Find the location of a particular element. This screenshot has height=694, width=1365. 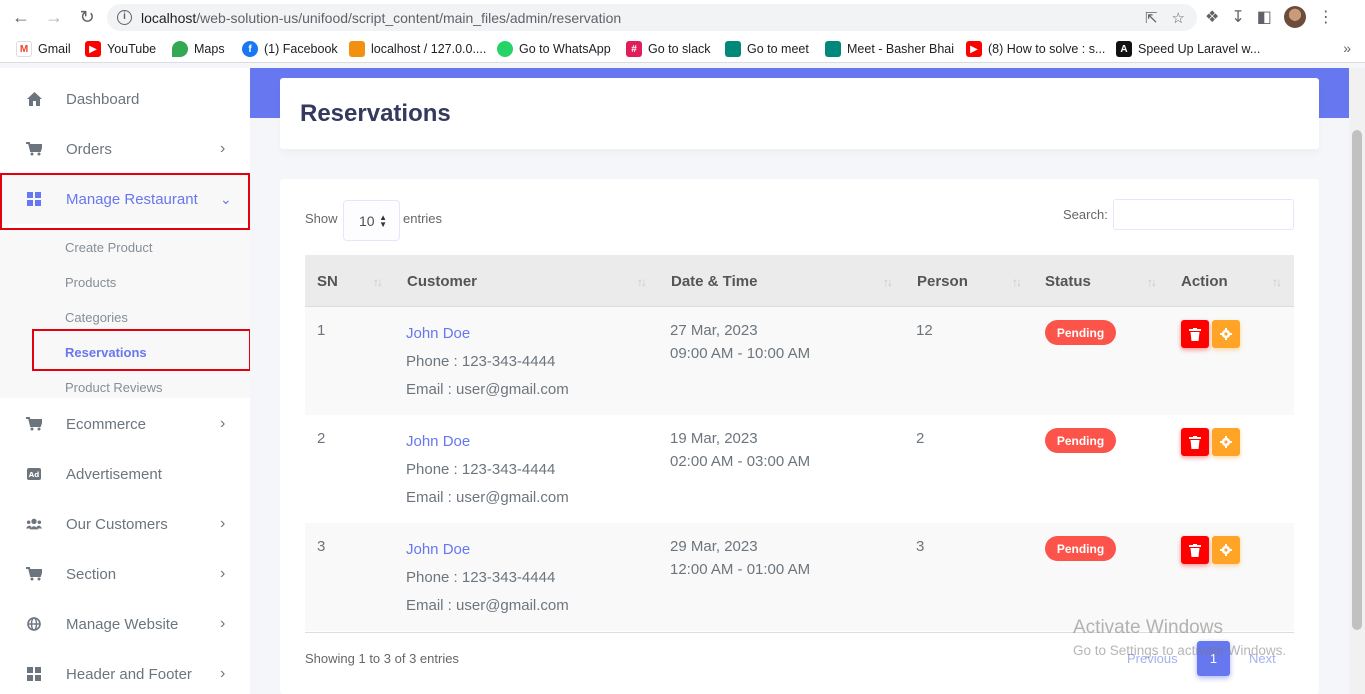

bookmark-meet-basher: Meet - Basher Bhai is located at coordinates (889, 49).